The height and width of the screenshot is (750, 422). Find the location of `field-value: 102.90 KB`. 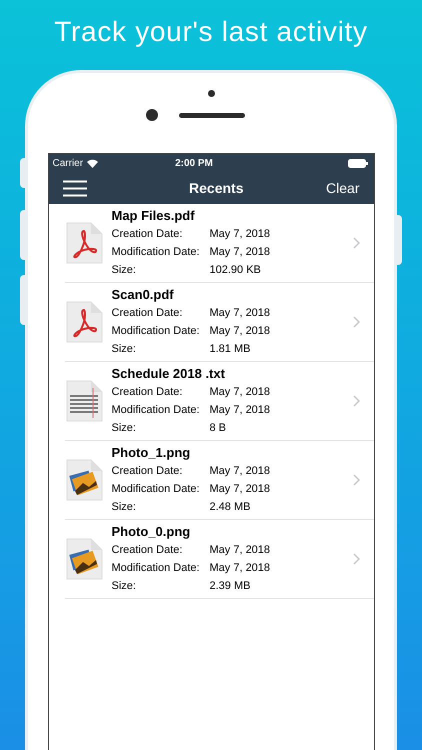

field-value: 102.90 KB is located at coordinates (235, 270).